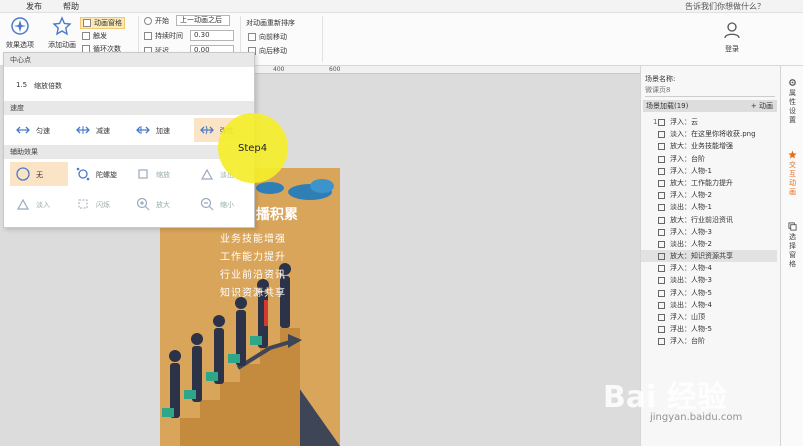 This screenshot has width=803, height=446. I want to click on layers-icon, so click(792, 226).